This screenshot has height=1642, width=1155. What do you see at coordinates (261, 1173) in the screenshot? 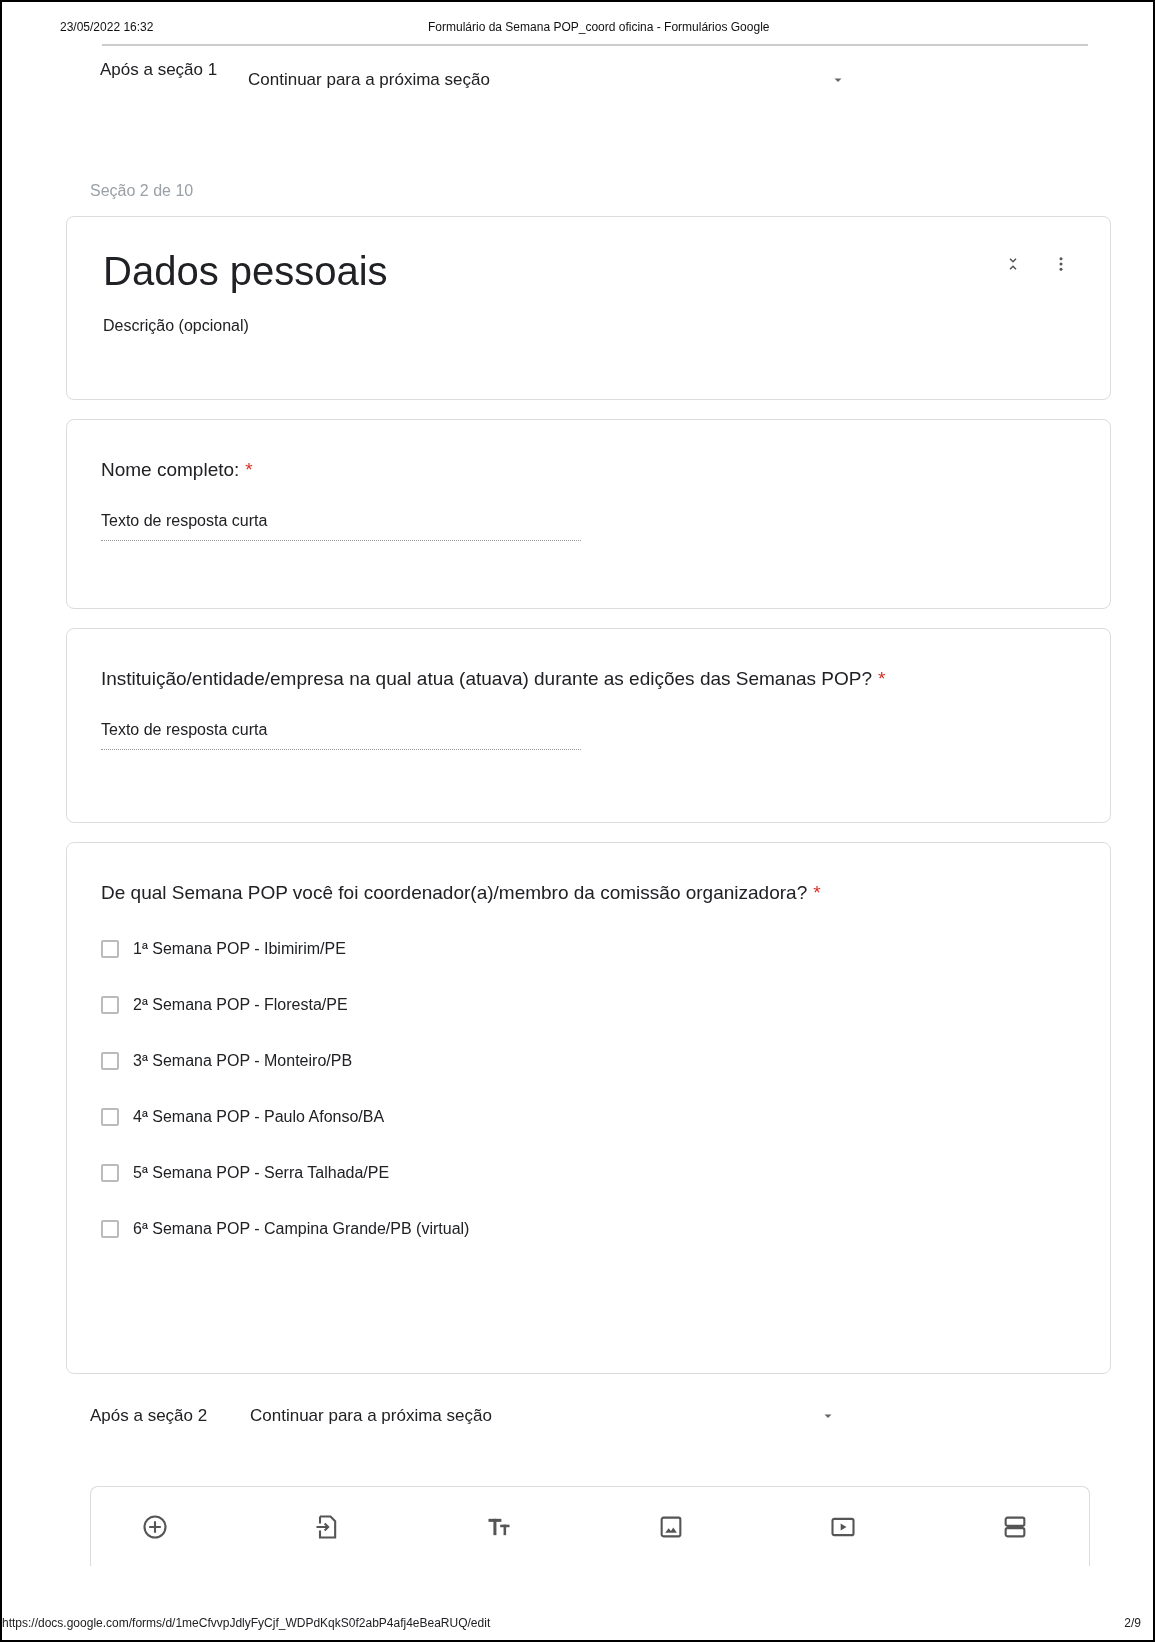
I see `option-label: 5ª Semana POP - Serra Talhada/PE` at bounding box center [261, 1173].